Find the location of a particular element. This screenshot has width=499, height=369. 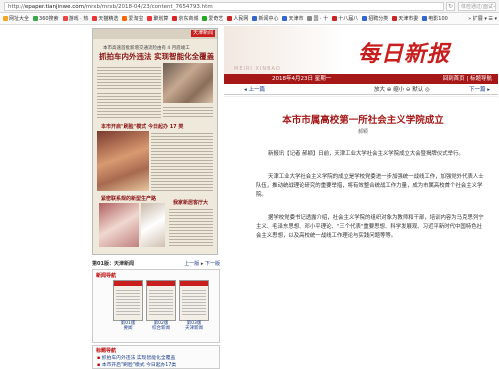

url-domain: epaper.tianjinwe.com is located at coordinates (54, 7).